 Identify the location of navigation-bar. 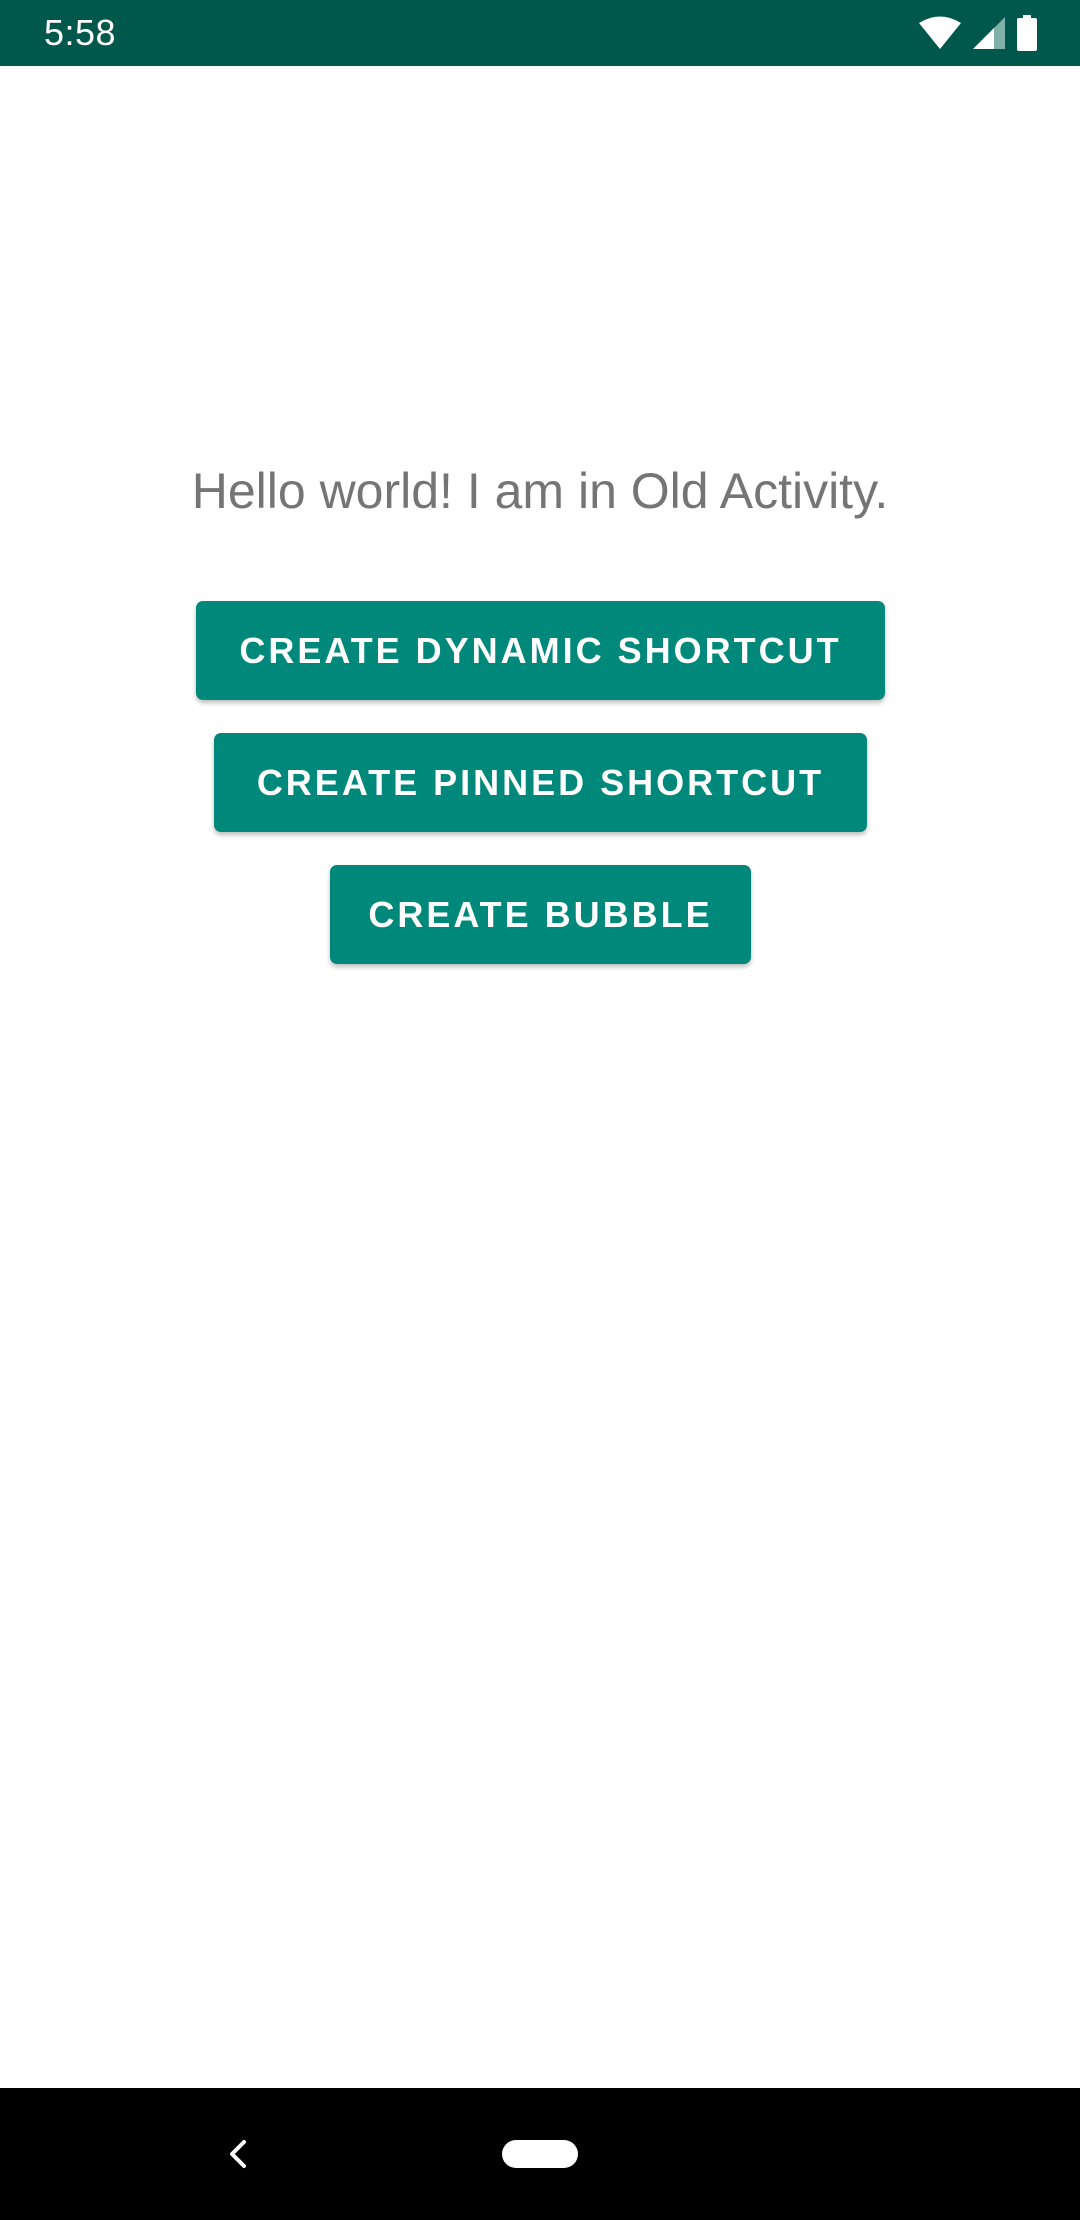
(540, 2154).